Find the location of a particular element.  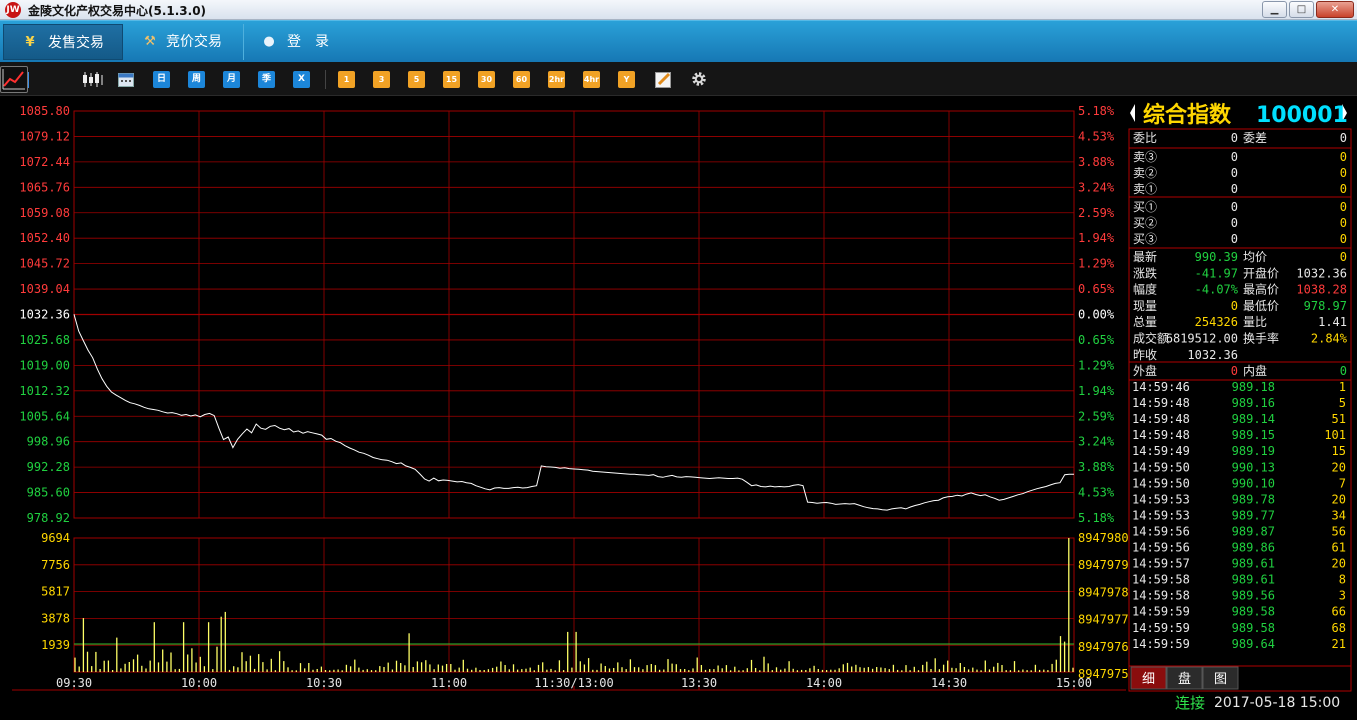

minute-5-button: 5 is located at coordinates (416, 79).